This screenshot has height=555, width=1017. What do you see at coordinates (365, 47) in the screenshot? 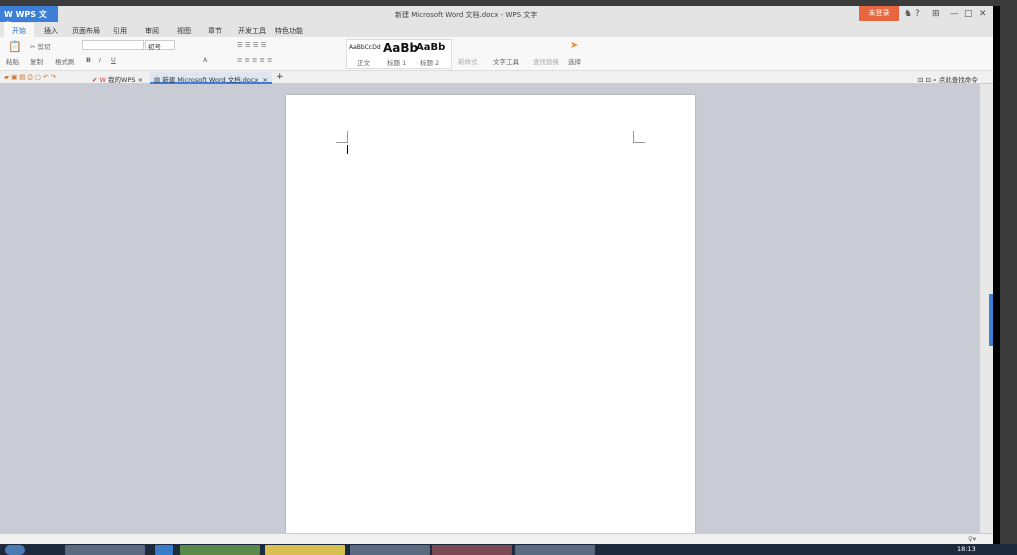
I see `style-normal-preview: AaBbCcDd` at bounding box center [365, 47].